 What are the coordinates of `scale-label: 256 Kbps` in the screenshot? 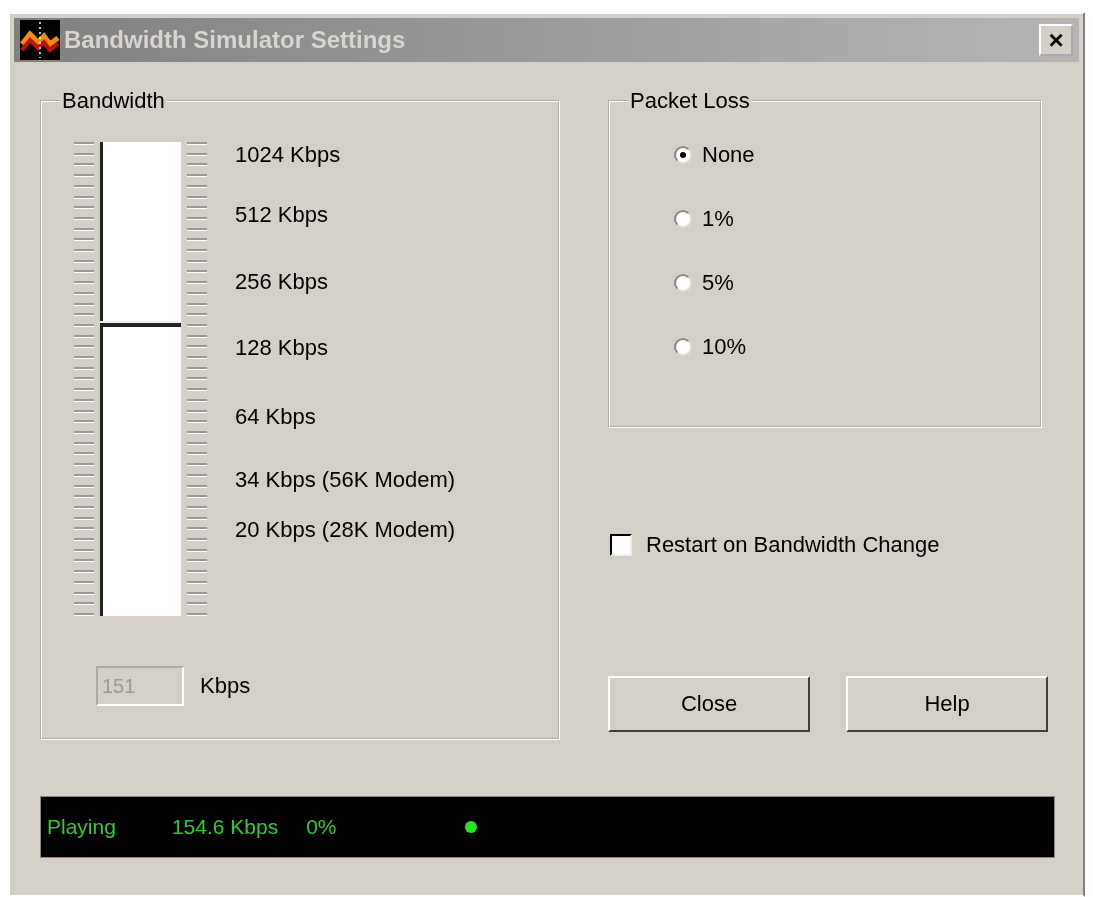 It's located at (282, 282).